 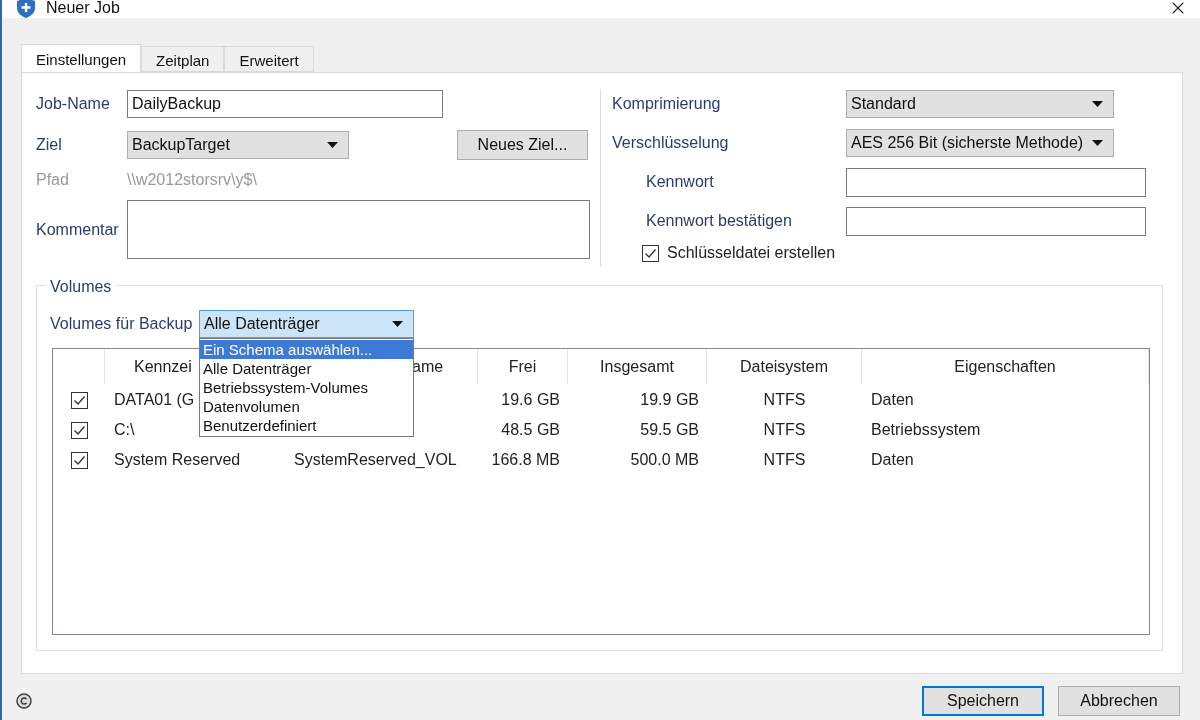 I want to click on dialog-button: Speichern, so click(x=983, y=701).